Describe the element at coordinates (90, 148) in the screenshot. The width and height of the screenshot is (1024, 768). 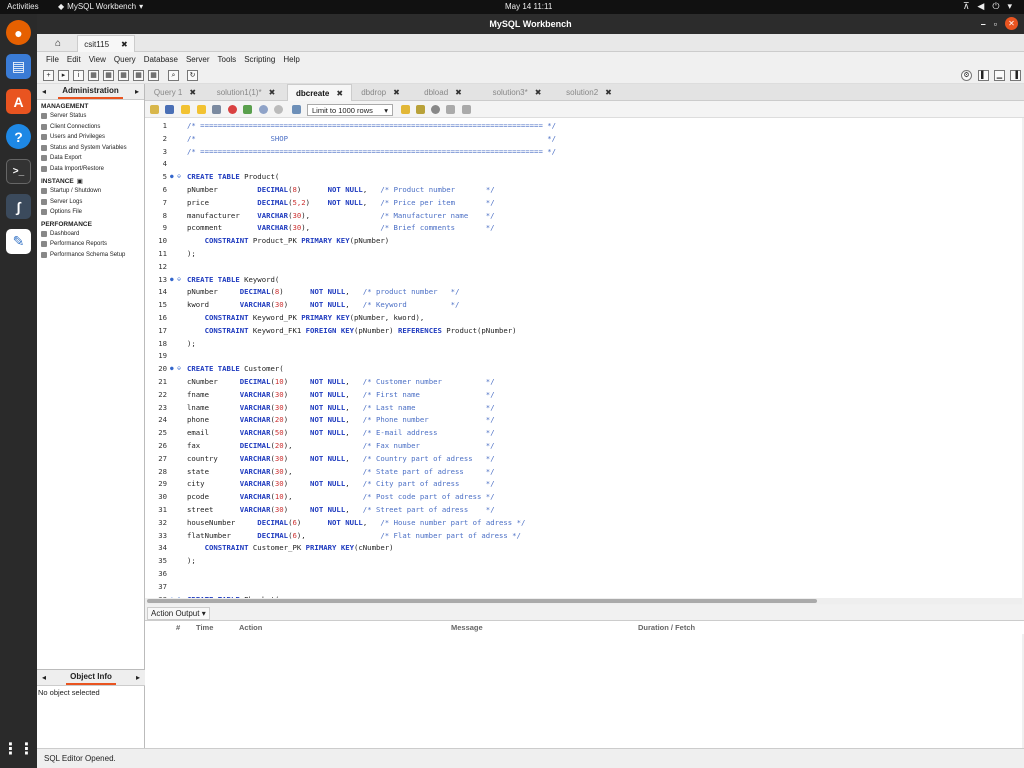
I see `nav-status-variables: Status and System Variables` at that location.